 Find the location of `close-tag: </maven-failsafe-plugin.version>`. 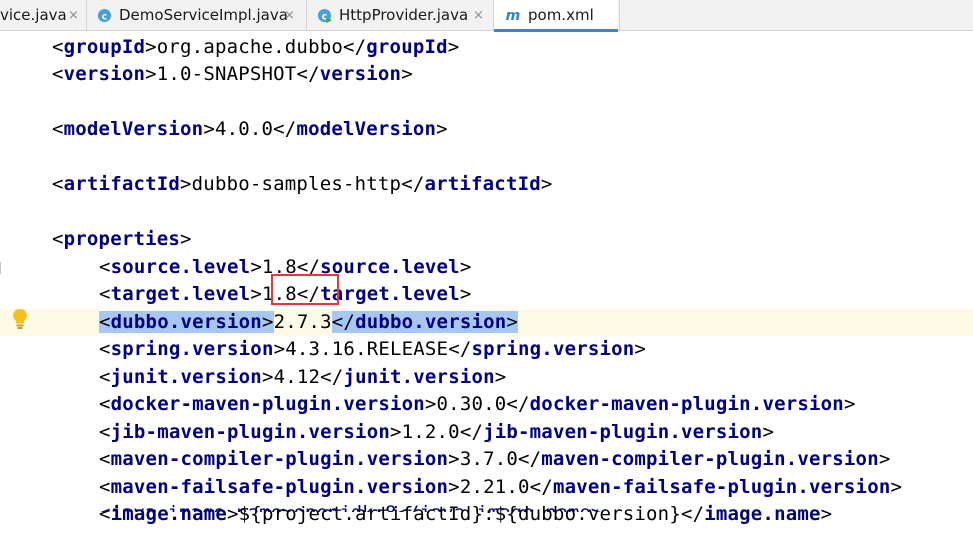

close-tag: </maven-failsafe-plugin.version> is located at coordinates (716, 487).